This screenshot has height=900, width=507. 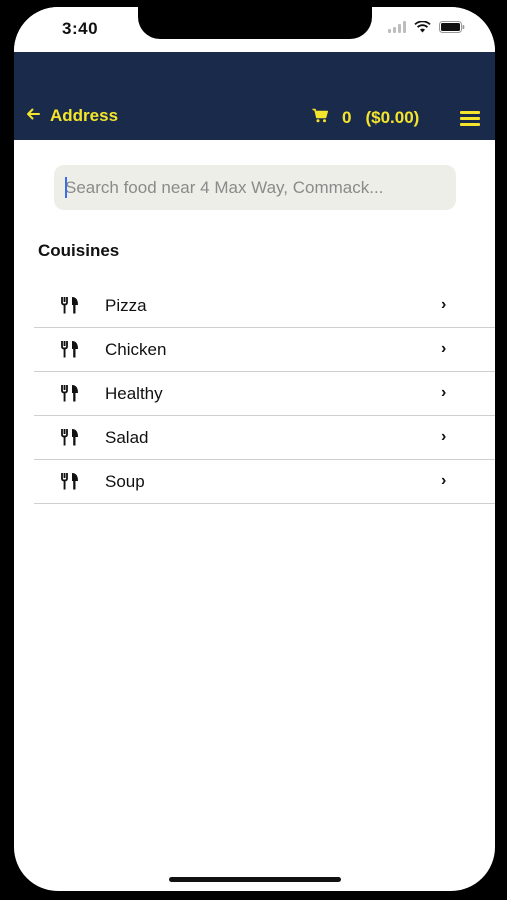 I want to click on cart-count: 0, so click(x=347, y=117).